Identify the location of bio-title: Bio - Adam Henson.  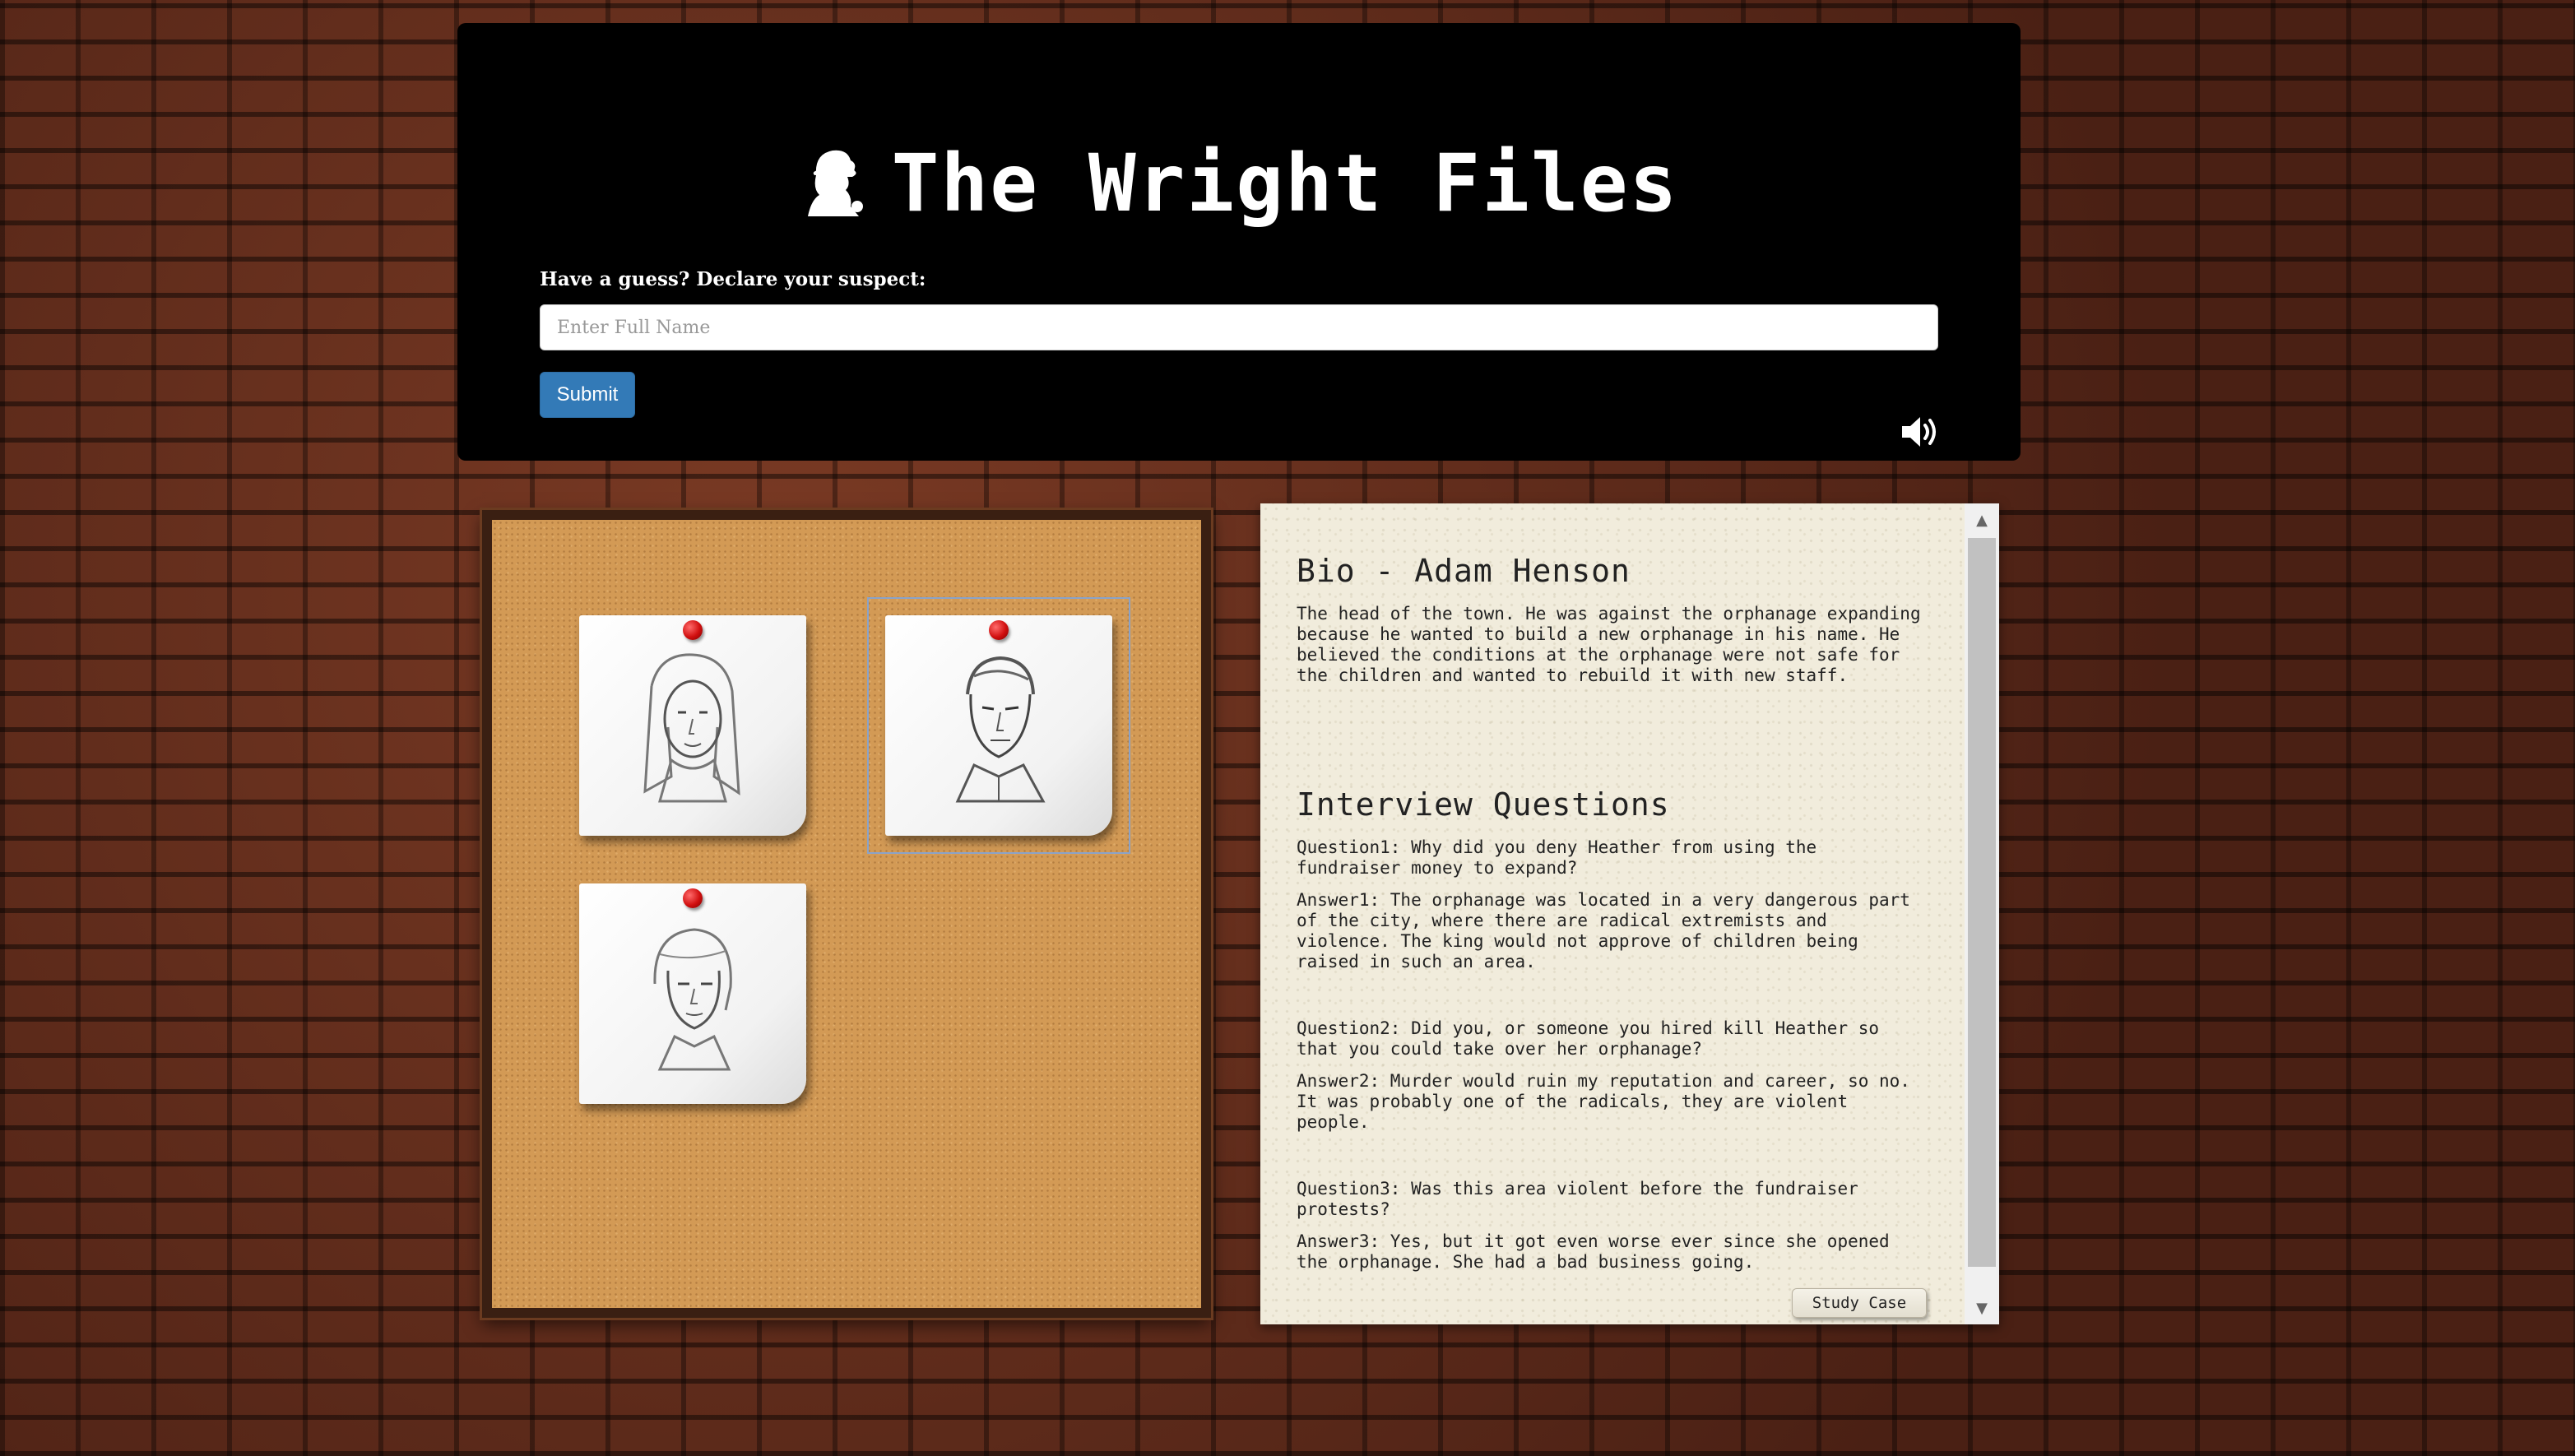
(1464, 571).